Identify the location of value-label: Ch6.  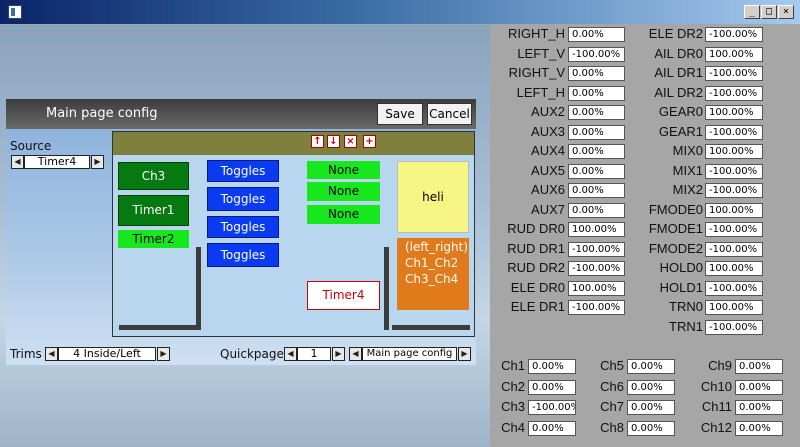
(612, 386).